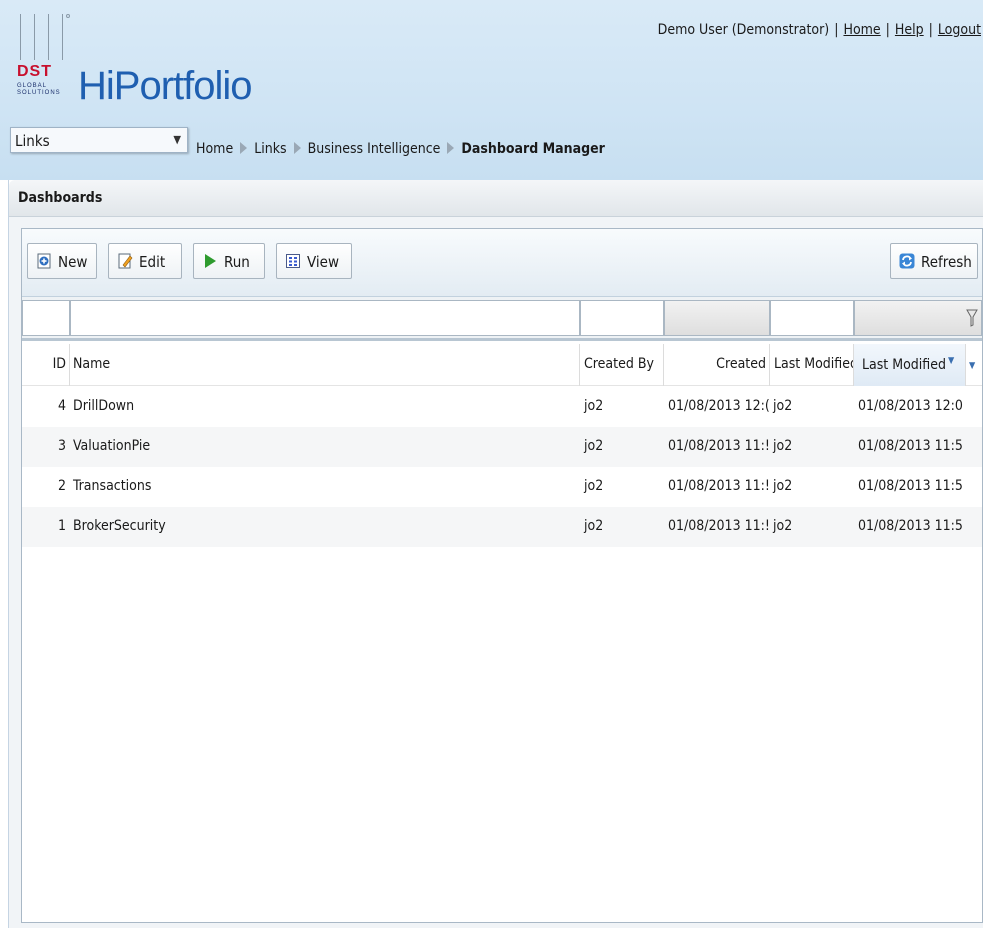 The image size is (983, 928). Describe the element at coordinates (165, 86) in the screenshot. I see `app-title: HiPortfolio` at that location.